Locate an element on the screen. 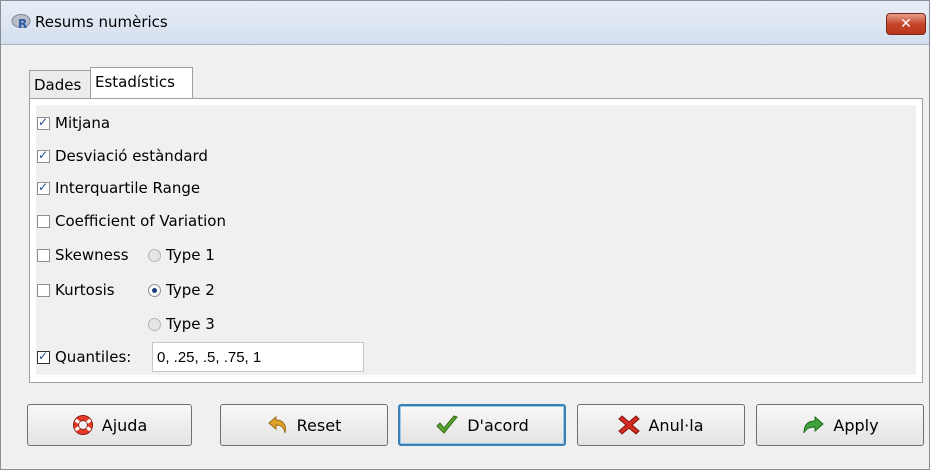  title-bar: R Resums numèrics ✕ is located at coordinates (465, 23).